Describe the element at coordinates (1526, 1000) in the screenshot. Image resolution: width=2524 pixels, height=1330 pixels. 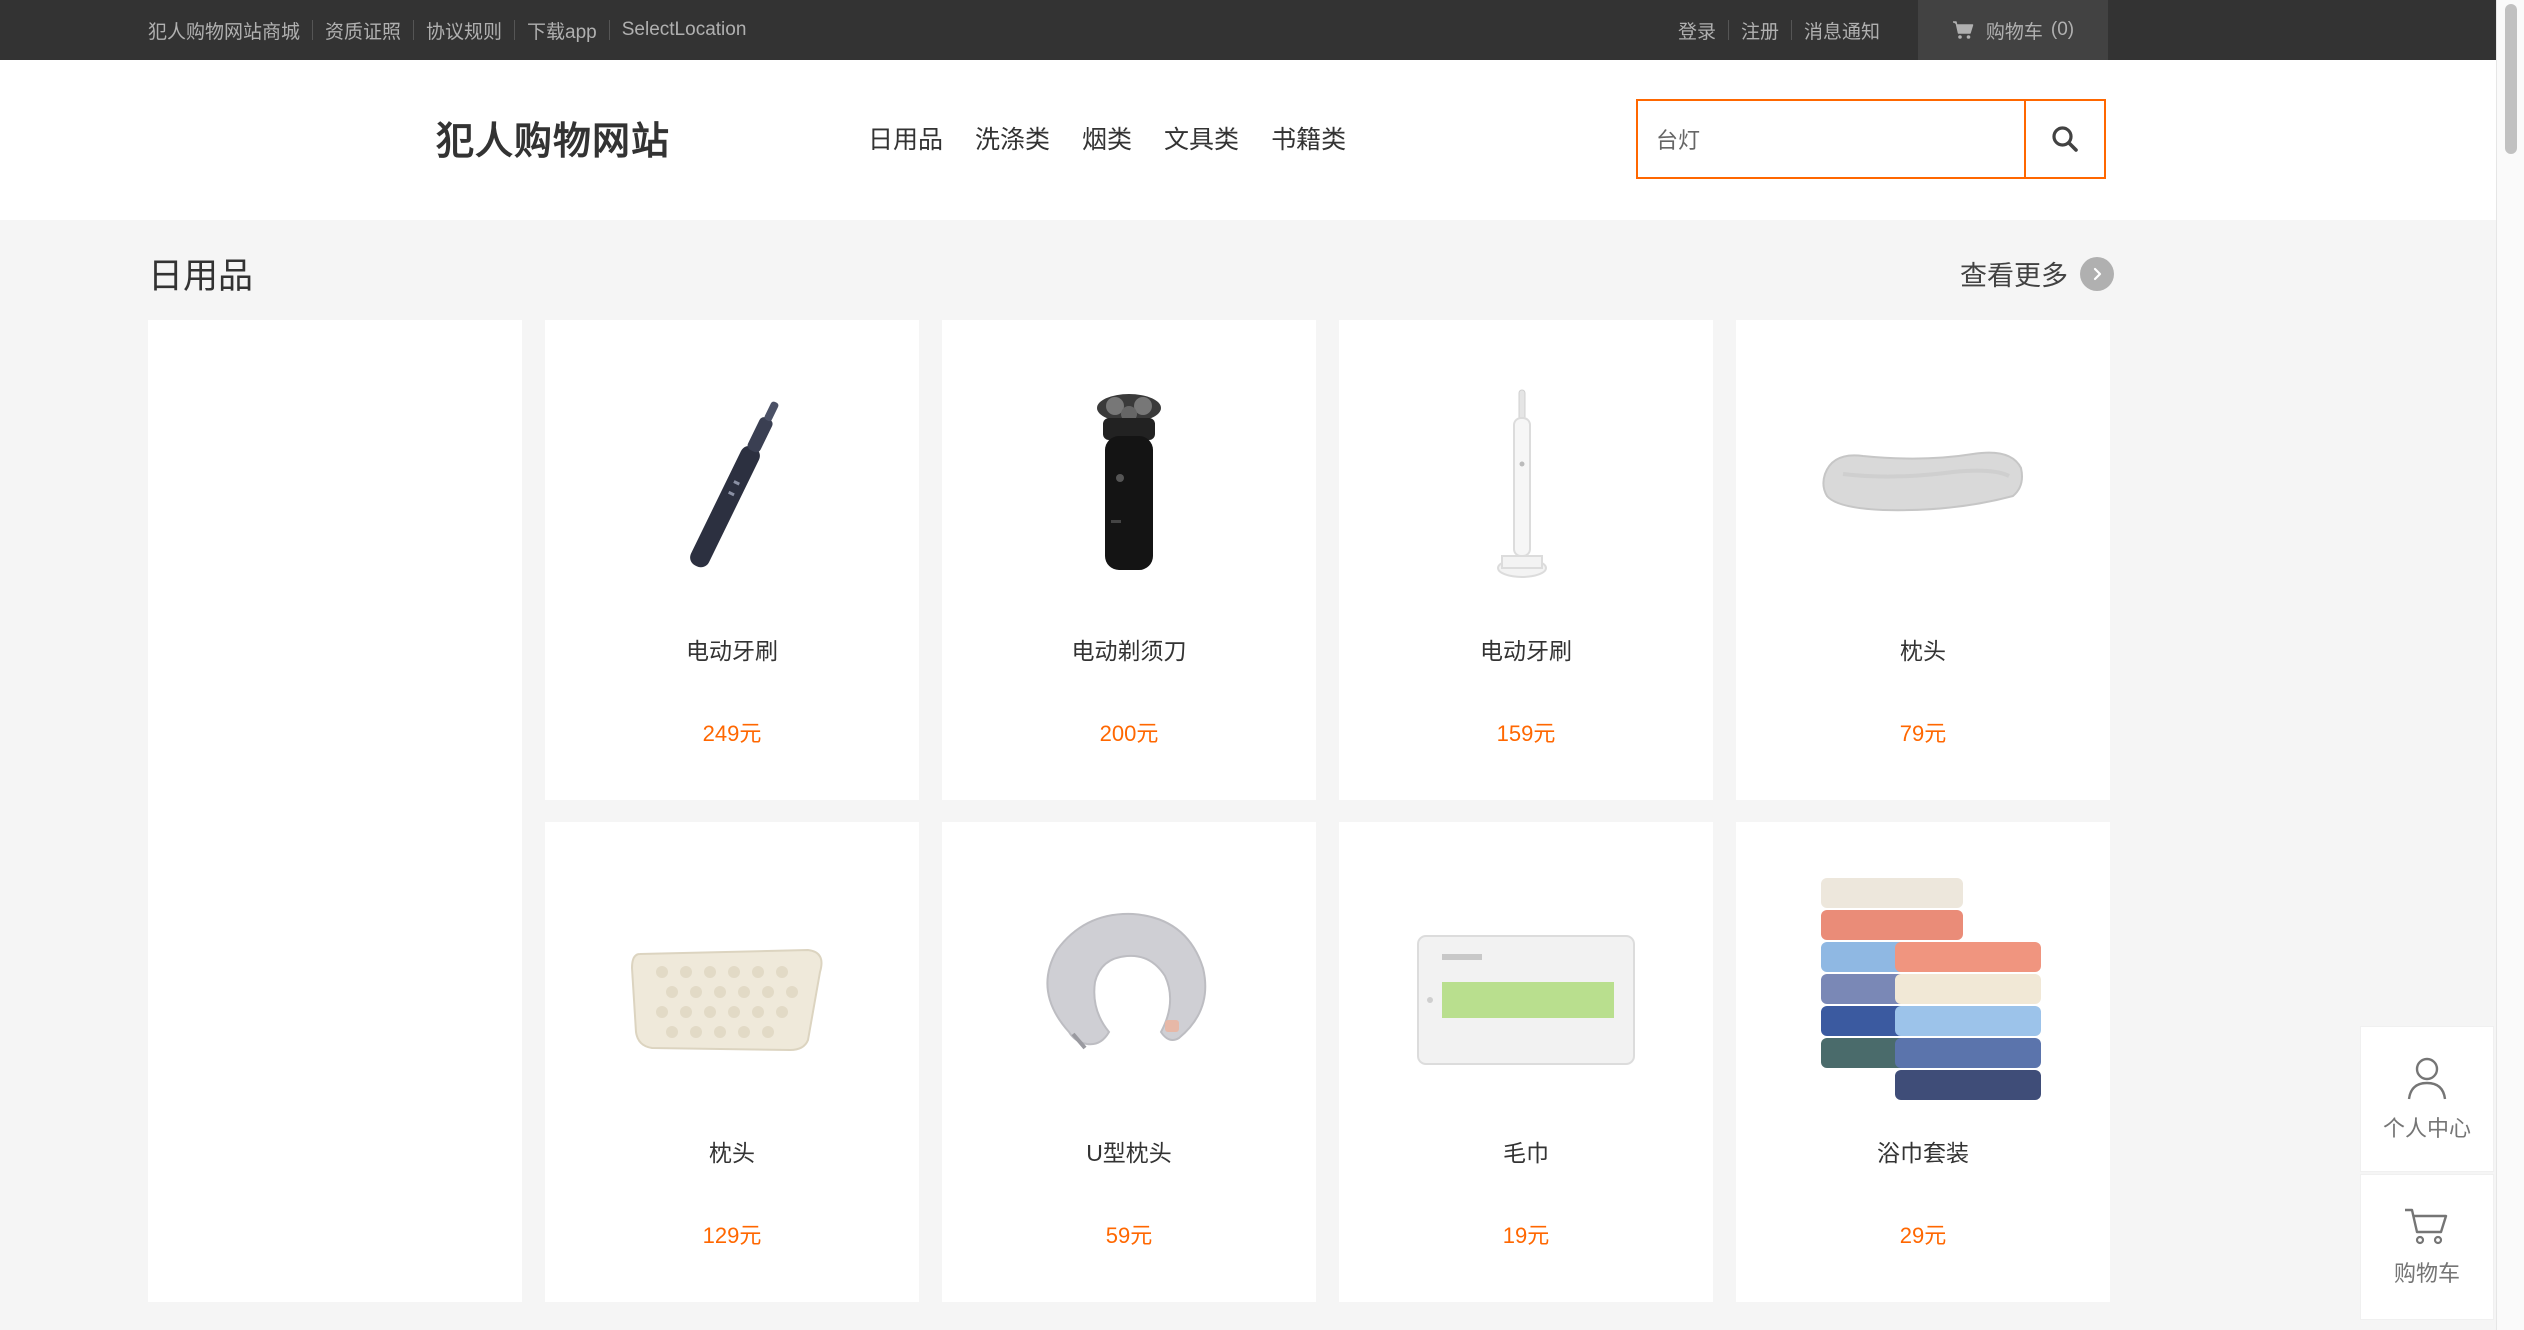
I see `towel-icon` at that location.